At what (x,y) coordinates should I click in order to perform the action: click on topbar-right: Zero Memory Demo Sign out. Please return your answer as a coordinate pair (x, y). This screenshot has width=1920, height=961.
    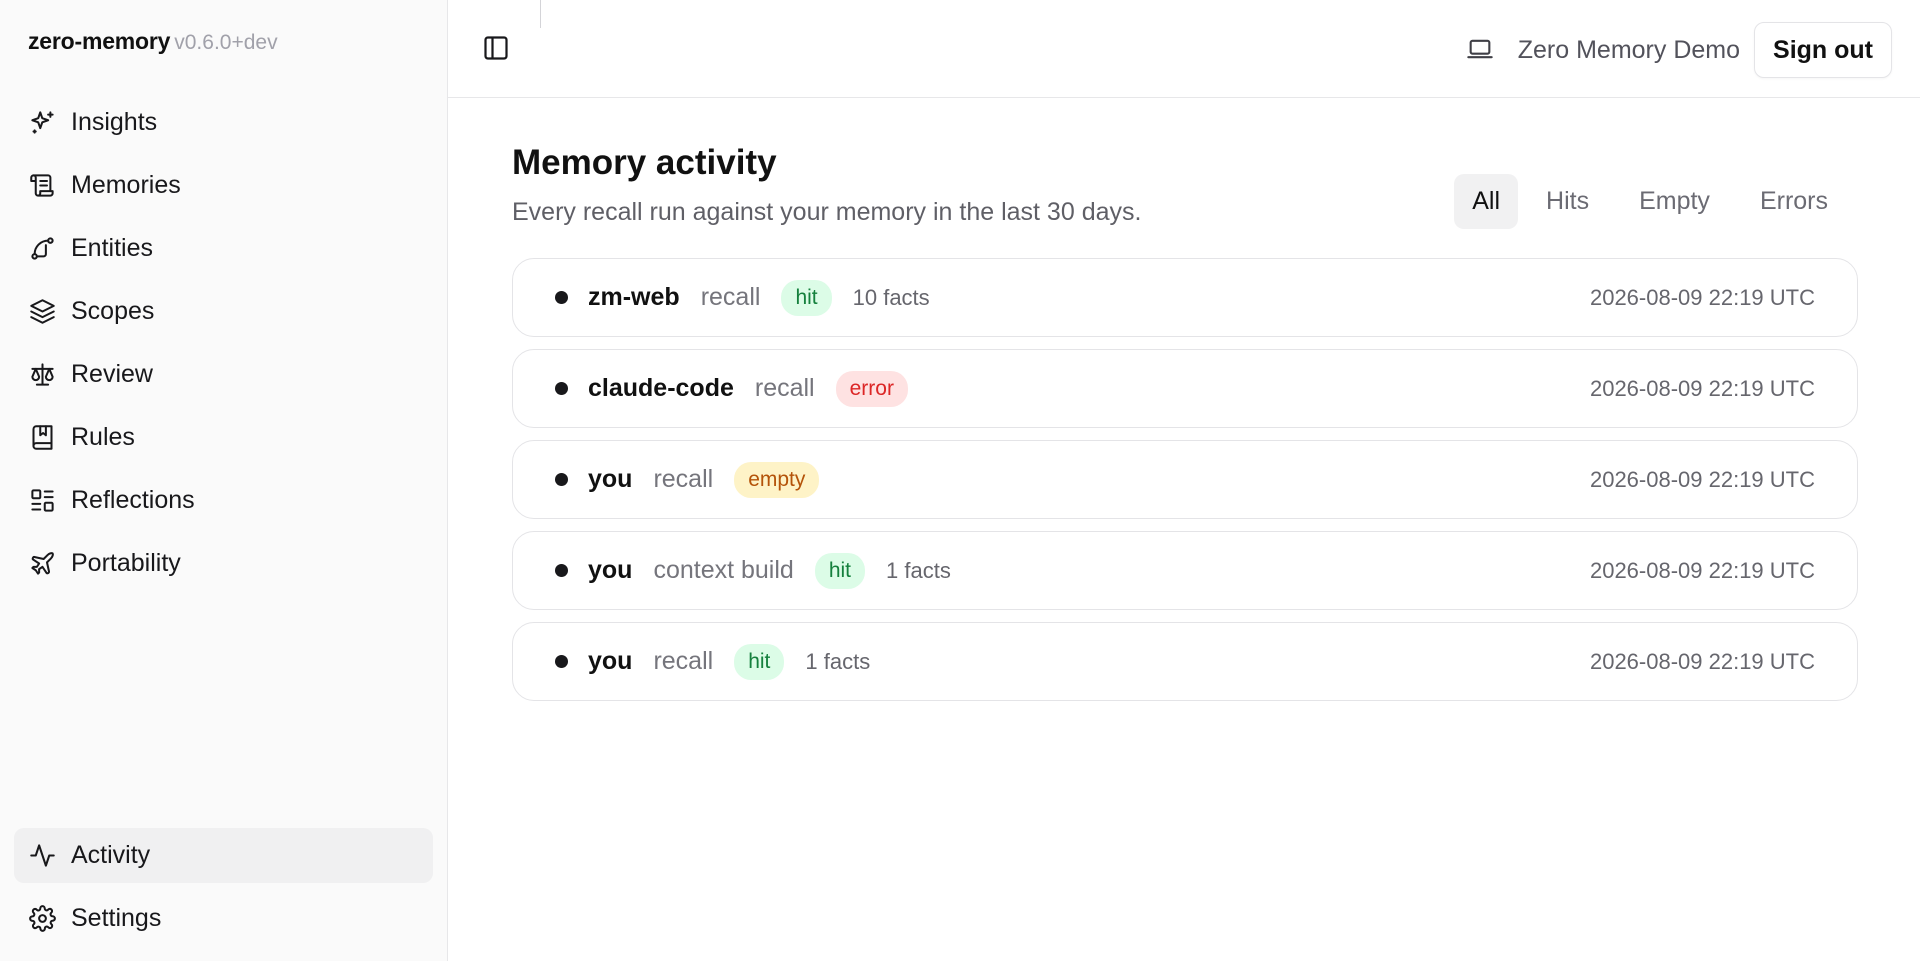
    Looking at the image, I should click on (1679, 50).